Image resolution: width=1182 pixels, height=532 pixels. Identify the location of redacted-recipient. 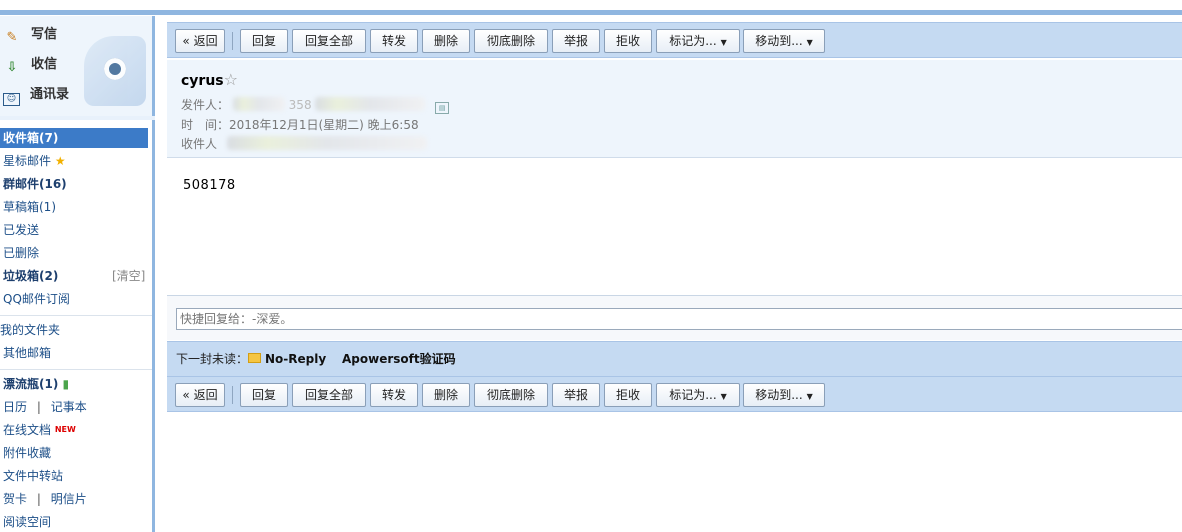
(326, 143).